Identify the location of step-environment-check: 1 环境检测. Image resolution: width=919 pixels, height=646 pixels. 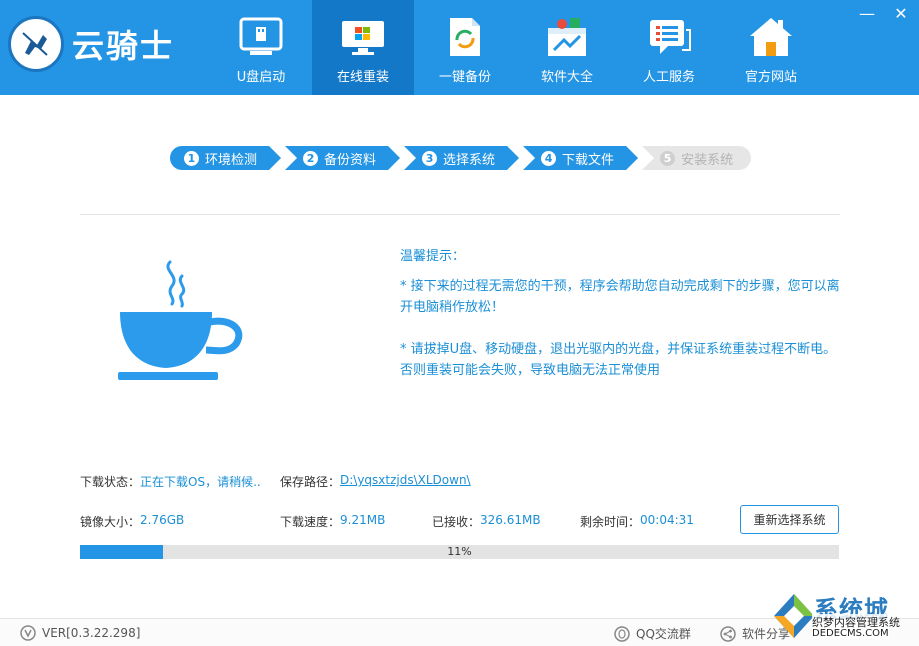
(225, 158).